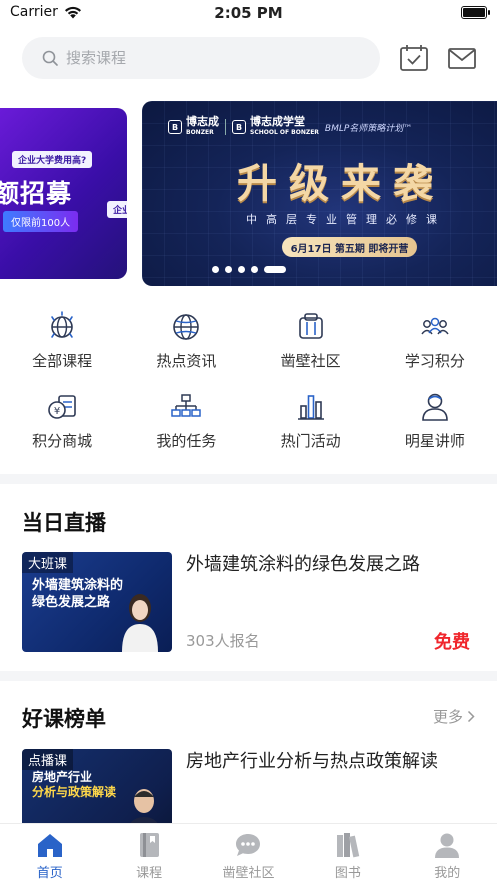  What do you see at coordinates (62, 407) in the screenshot?
I see `coin-store-icon: ¥` at bounding box center [62, 407].